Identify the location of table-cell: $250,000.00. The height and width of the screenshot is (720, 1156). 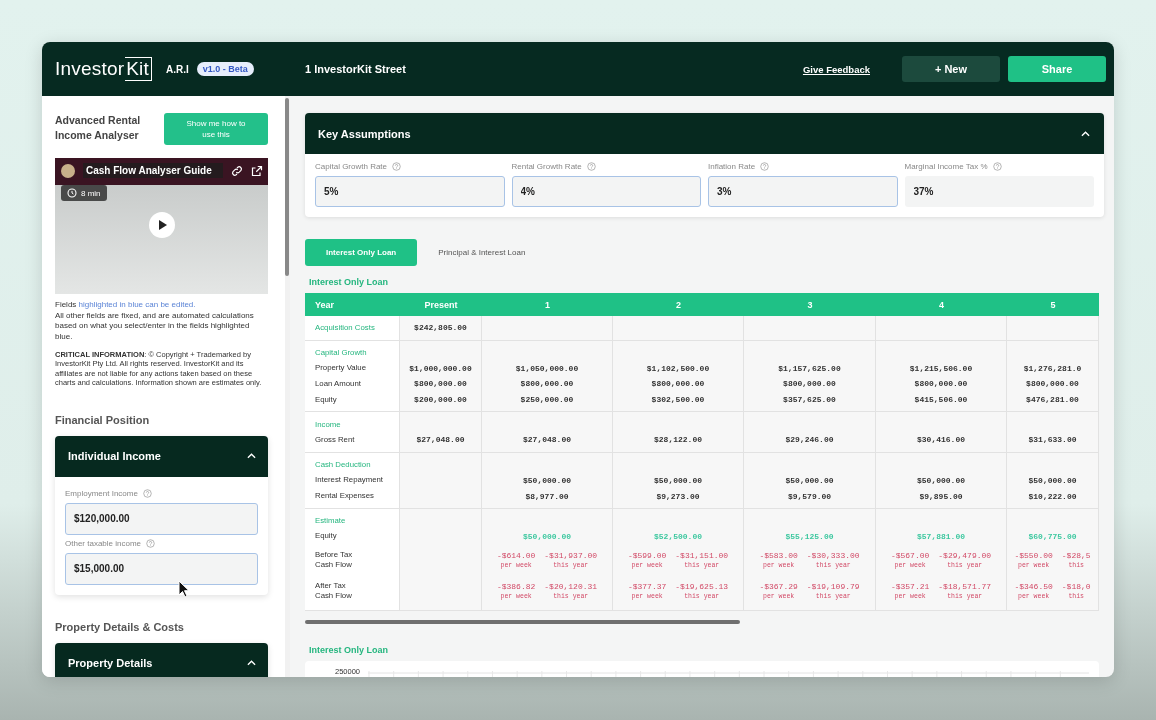
(547, 400).